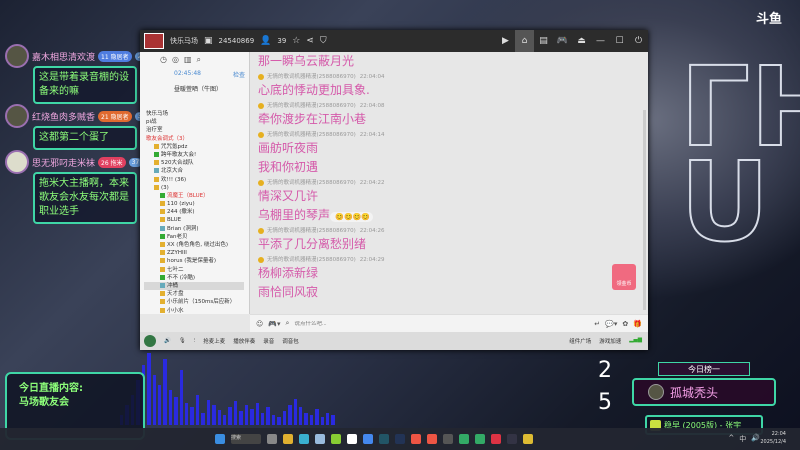  Describe the element at coordinates (194, 130) in the screenshot. I see `channel-tree-item: 治疗室` at that location.